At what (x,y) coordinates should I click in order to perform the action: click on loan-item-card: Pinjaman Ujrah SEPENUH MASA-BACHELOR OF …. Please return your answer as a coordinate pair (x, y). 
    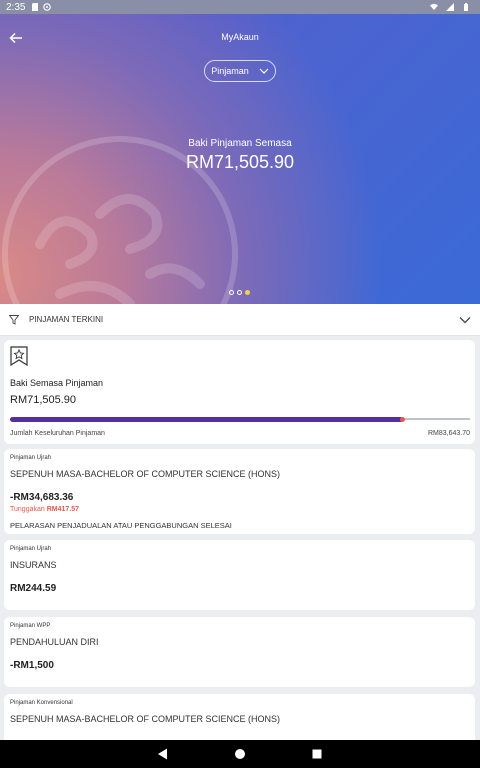
    Looking at the image, I should click on (239, 491).